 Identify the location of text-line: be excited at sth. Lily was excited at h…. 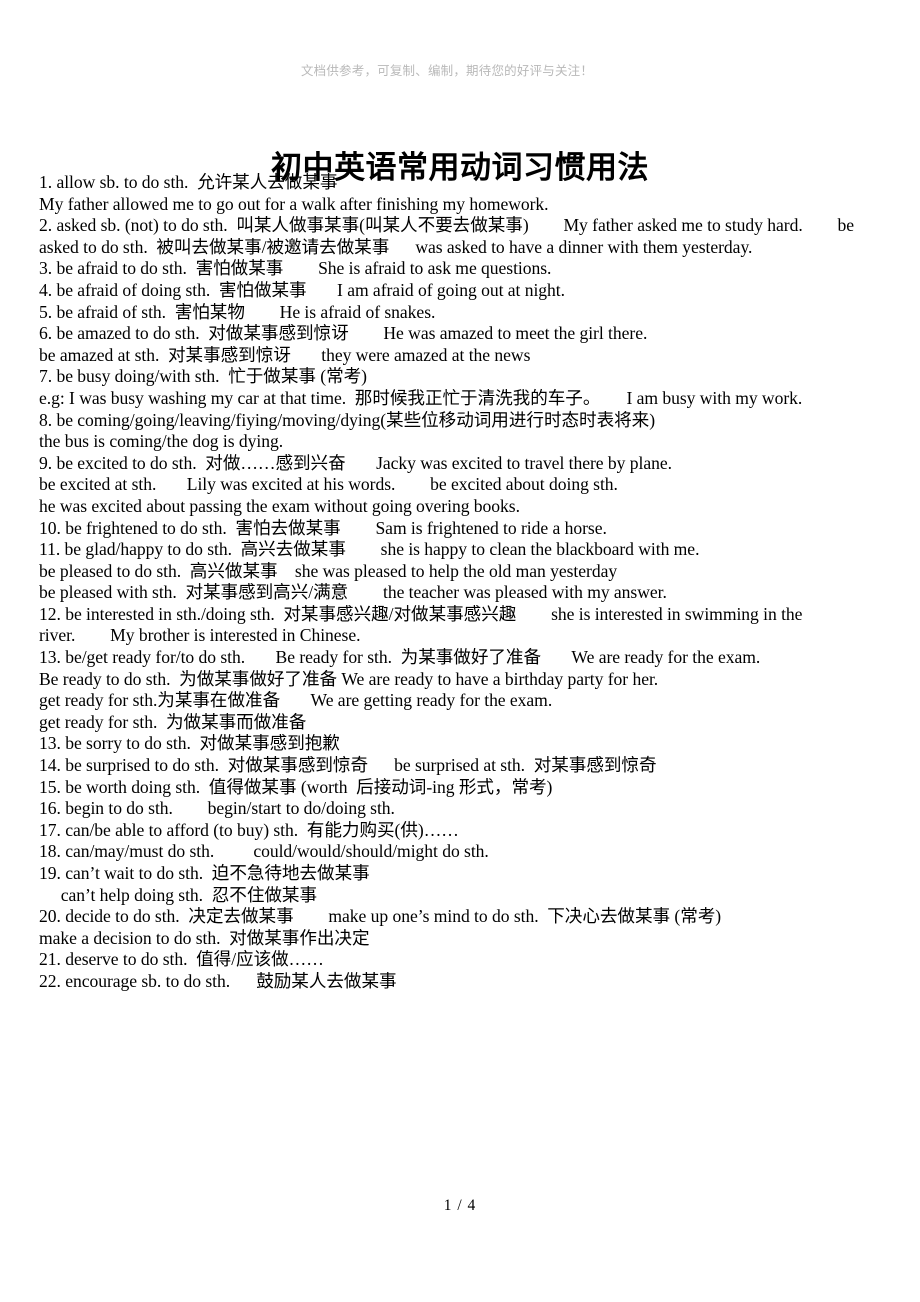
(328, 484).